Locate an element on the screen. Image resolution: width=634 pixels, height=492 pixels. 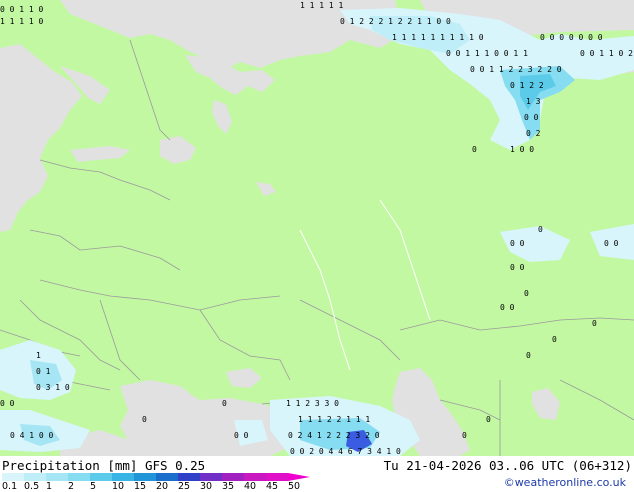
legend-title-row: Precipitation [mm] GFS 0.25 is located at coordinates (103, 465).